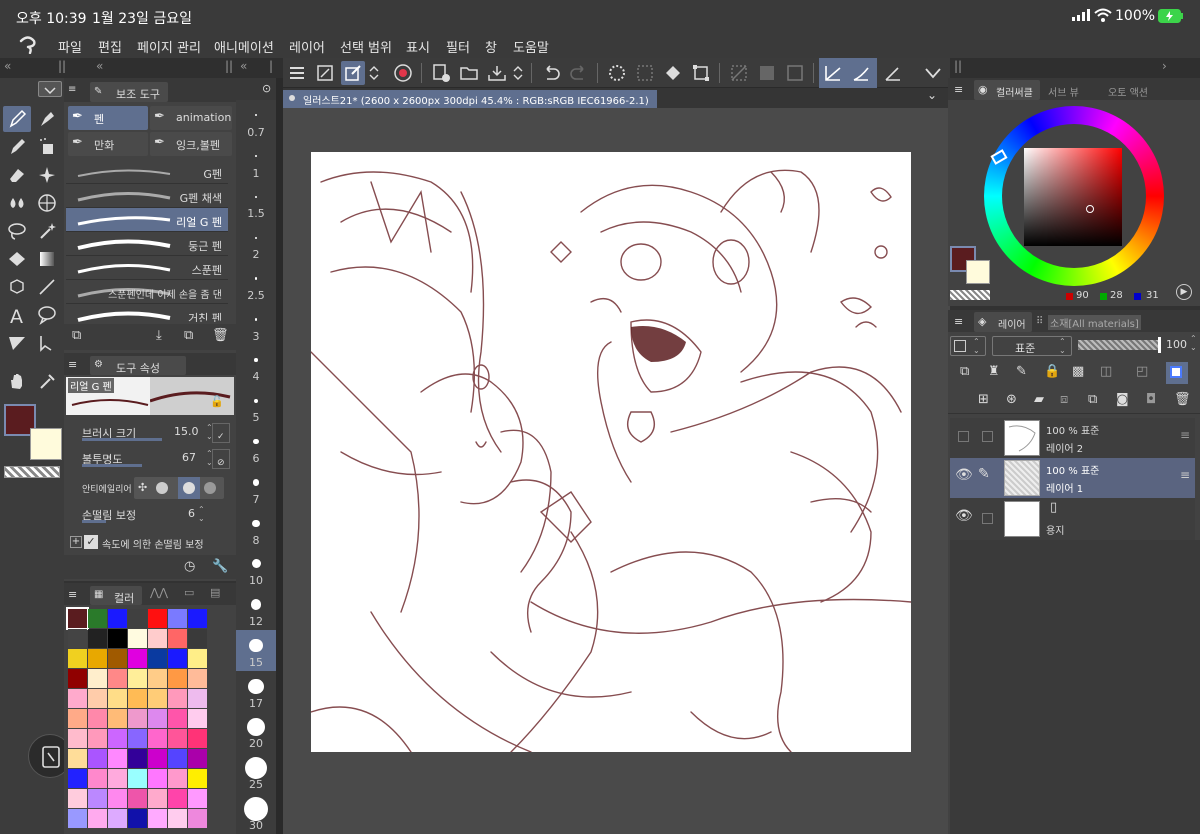 The height and width of the screenshot is (834, 1200). I want to click on transparent-color-swatch, so click(32, 472).